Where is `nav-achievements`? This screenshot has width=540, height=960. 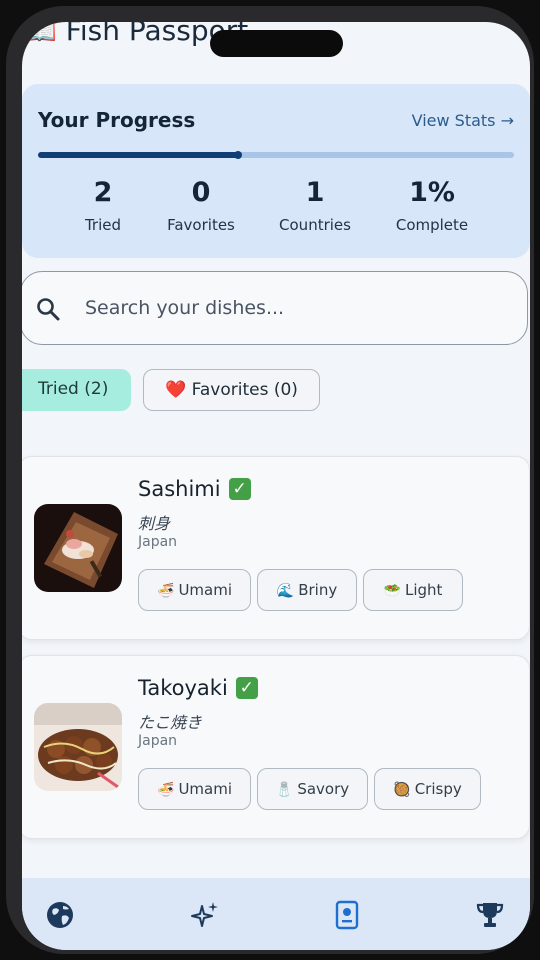
nav-achievements is located at coordinates (490, 918).